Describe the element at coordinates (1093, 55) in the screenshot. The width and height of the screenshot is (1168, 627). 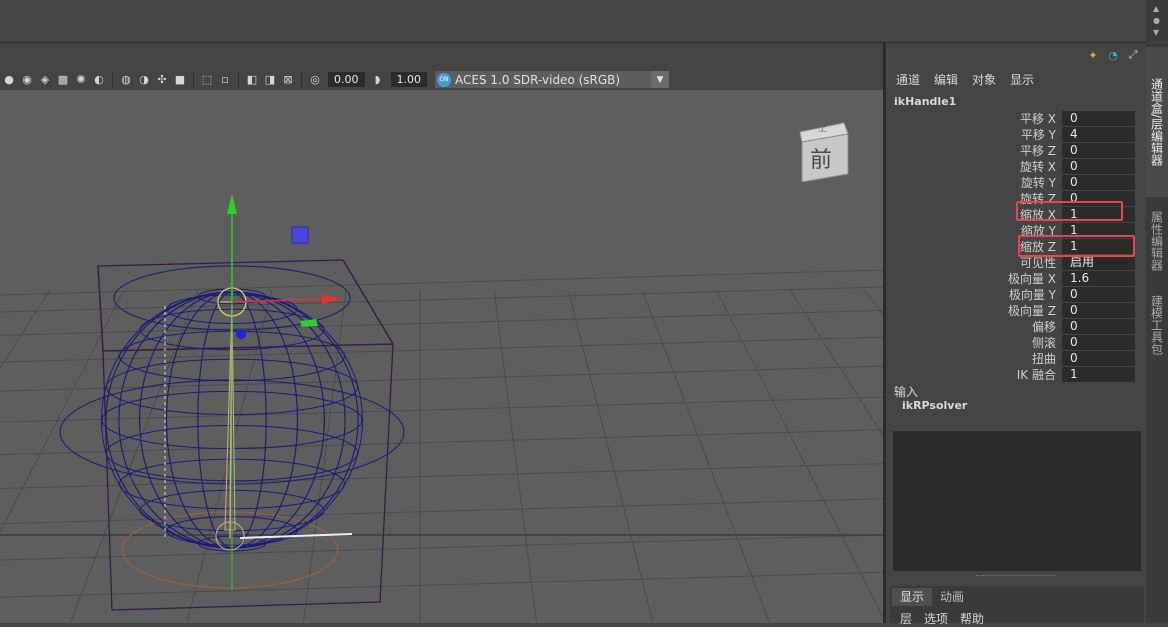
I see `manipulator-icon: ✦` at that location.